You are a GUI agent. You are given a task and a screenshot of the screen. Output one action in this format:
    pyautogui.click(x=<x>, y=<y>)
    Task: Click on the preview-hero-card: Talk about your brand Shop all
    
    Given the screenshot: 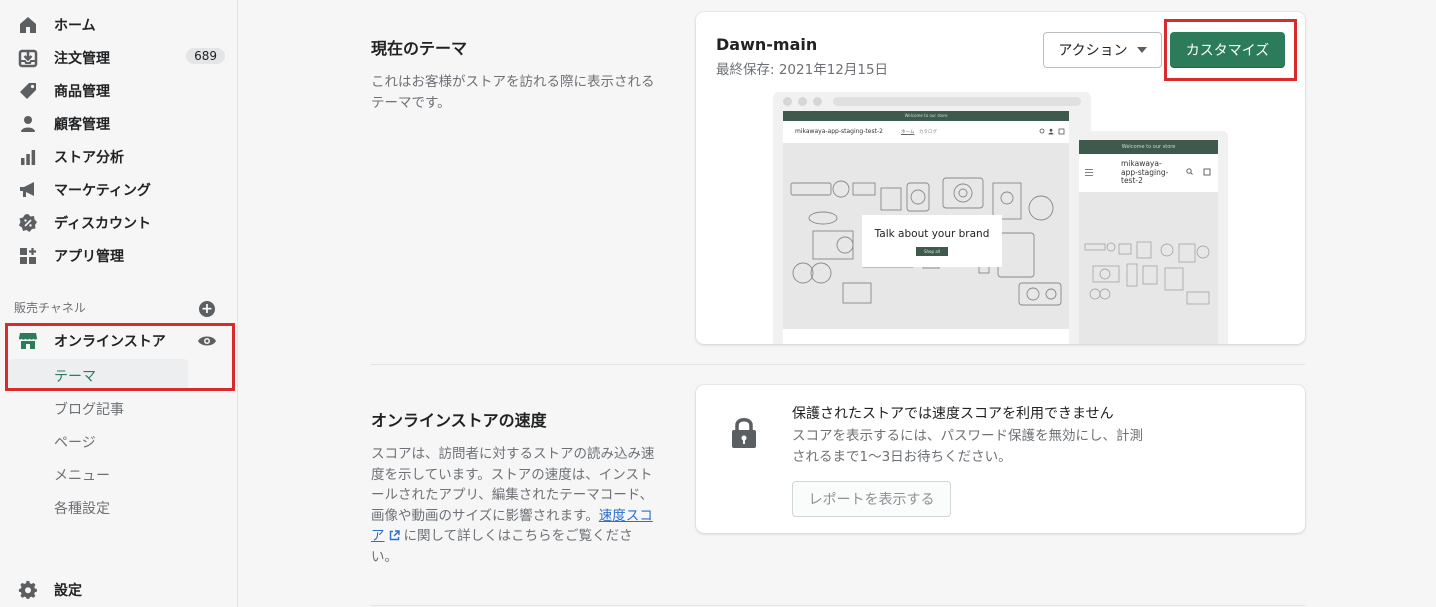 What is the action you would take?
    pyautogui.click(x=932, y=241)
    